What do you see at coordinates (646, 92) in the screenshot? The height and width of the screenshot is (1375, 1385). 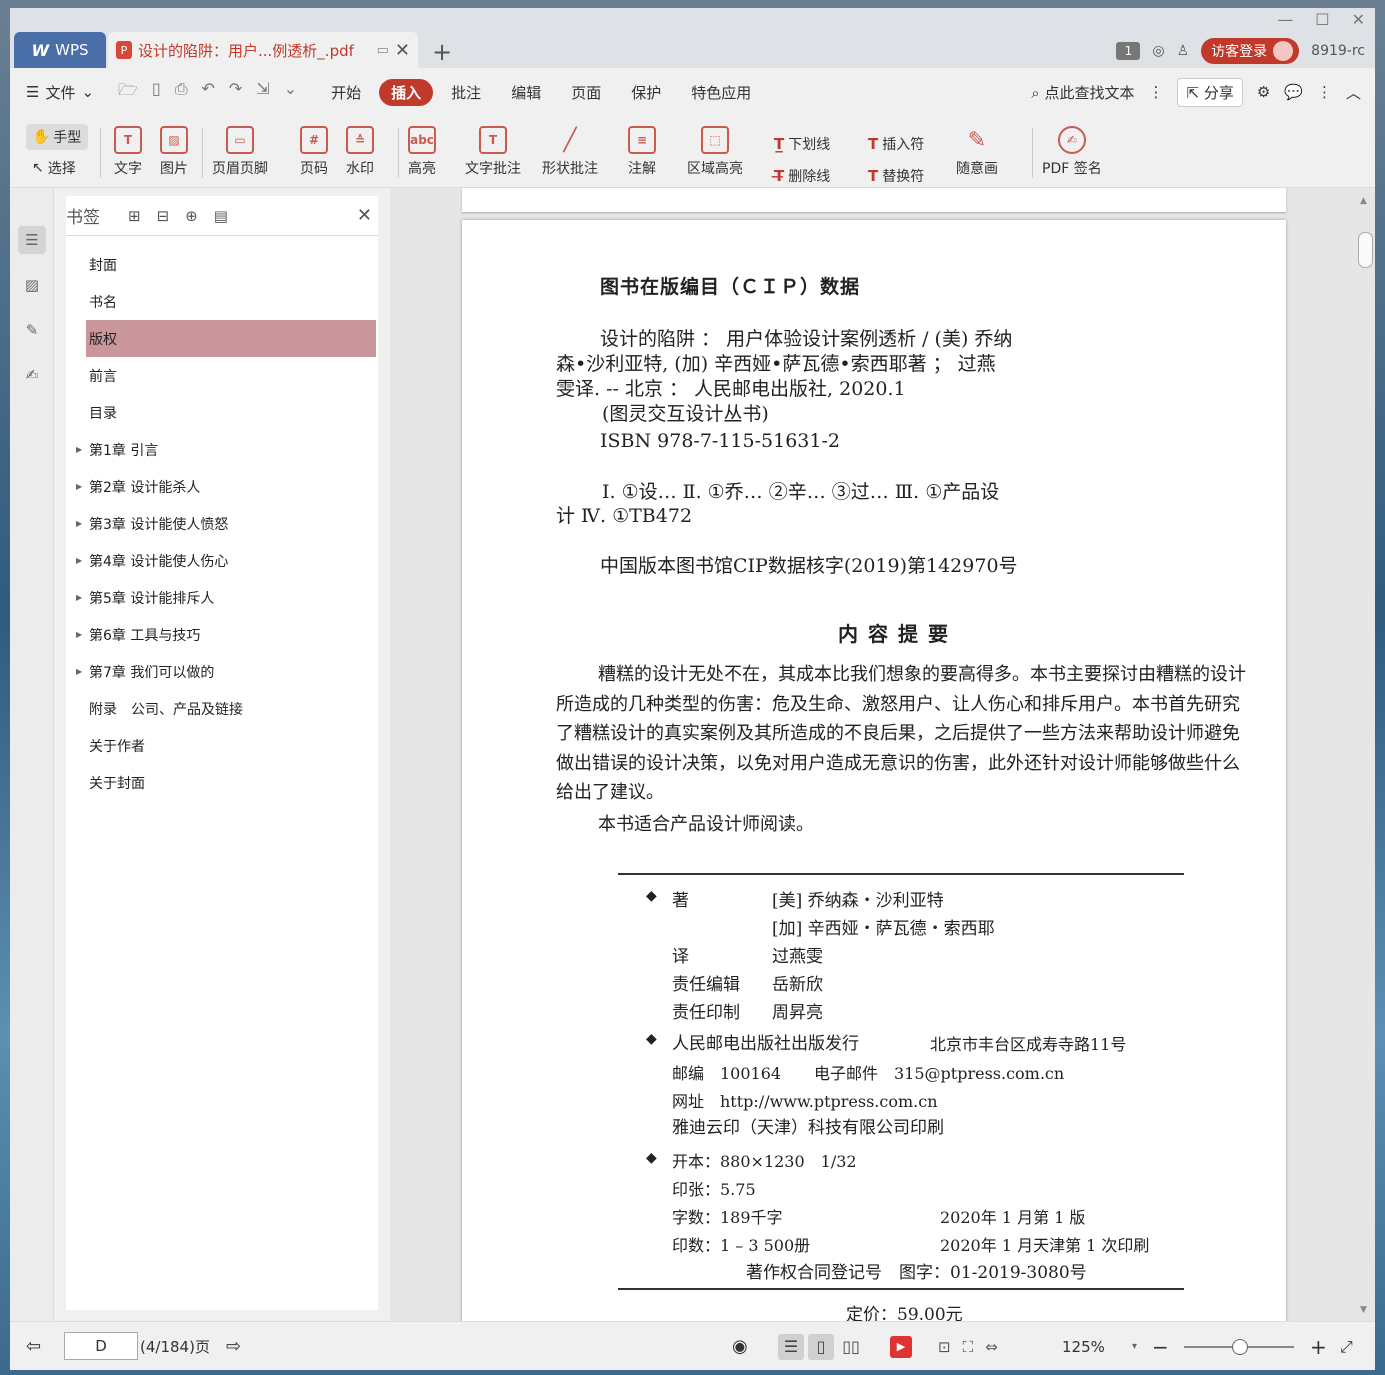 I see `tab-protect: 保护` at bounding box center [646, 92].